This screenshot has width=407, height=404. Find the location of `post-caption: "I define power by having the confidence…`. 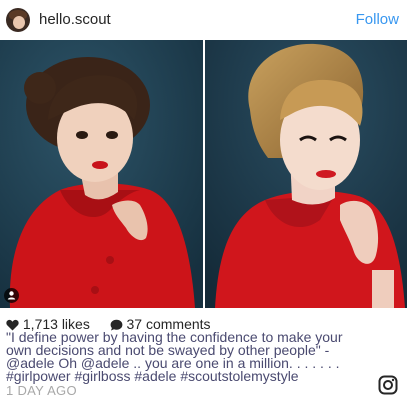

post-caption: "I define power by having the confidence… is located at coordinates (192, 356).